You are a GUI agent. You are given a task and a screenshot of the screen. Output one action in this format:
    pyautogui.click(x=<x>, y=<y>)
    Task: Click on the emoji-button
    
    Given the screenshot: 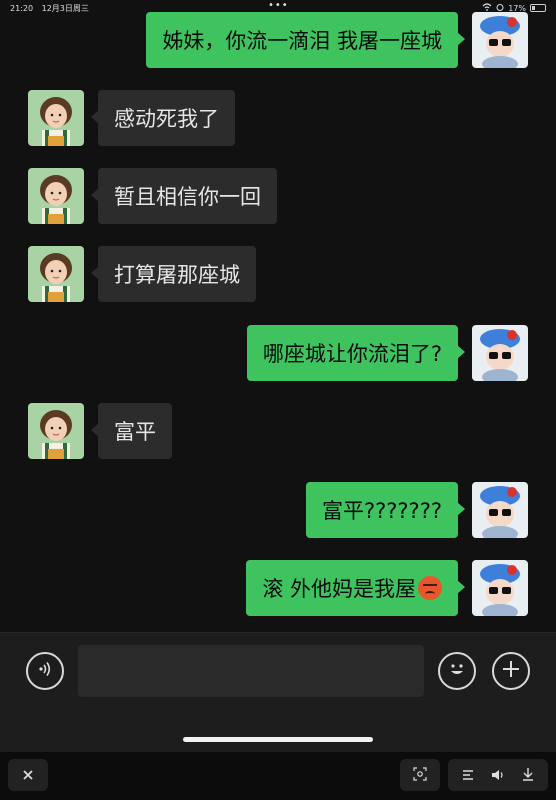 What is the action you would take?
    pyautogui.click(x=457, y=671)
    